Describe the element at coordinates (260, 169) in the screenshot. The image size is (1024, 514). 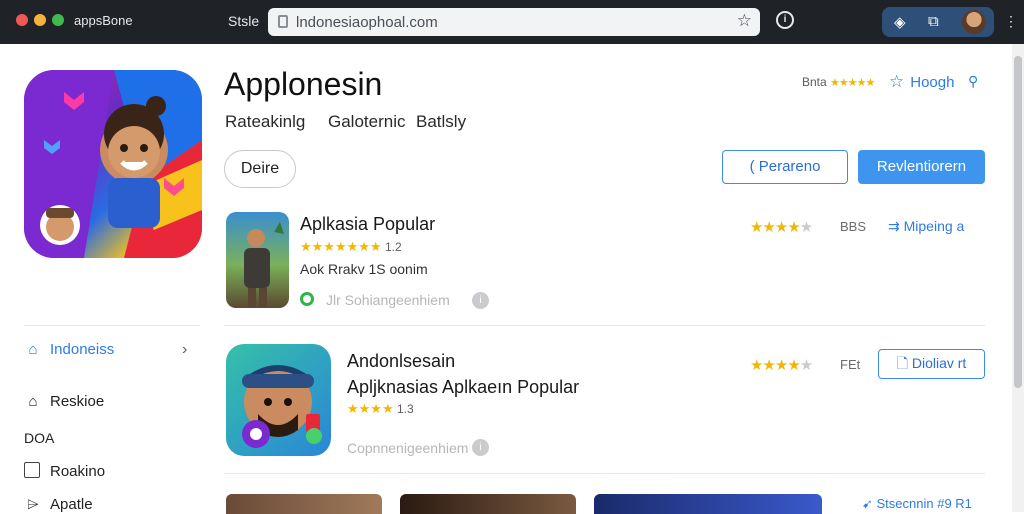
I see `chip-button: Deire` at that location.